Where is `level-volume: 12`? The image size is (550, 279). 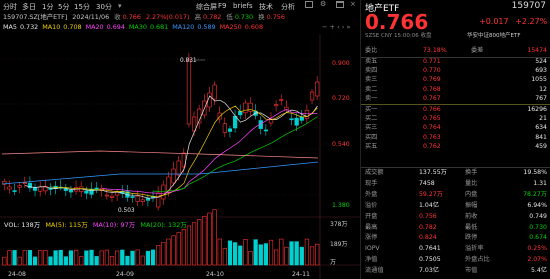 level-volume: 12 is located at coordinates (543, 89).